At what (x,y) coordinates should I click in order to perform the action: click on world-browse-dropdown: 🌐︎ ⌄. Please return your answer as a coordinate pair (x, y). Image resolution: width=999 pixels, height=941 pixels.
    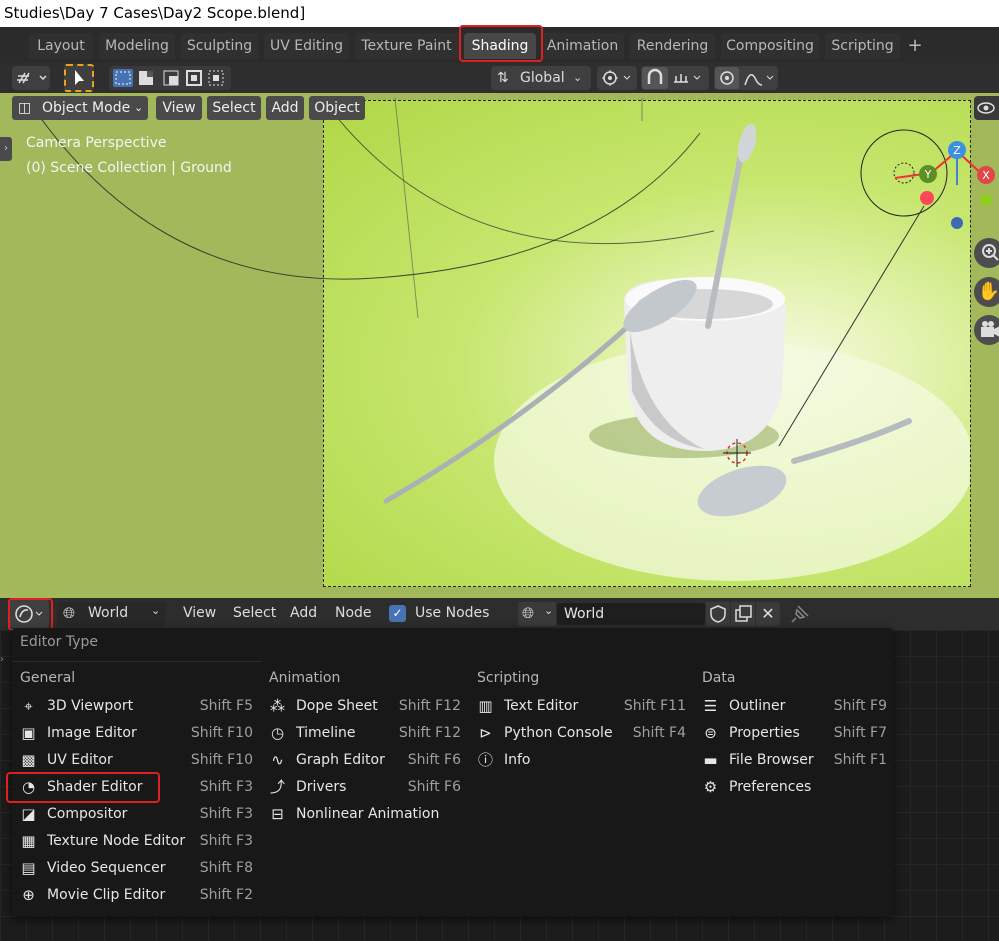
    Looking at the image, I should click on (537, 614).